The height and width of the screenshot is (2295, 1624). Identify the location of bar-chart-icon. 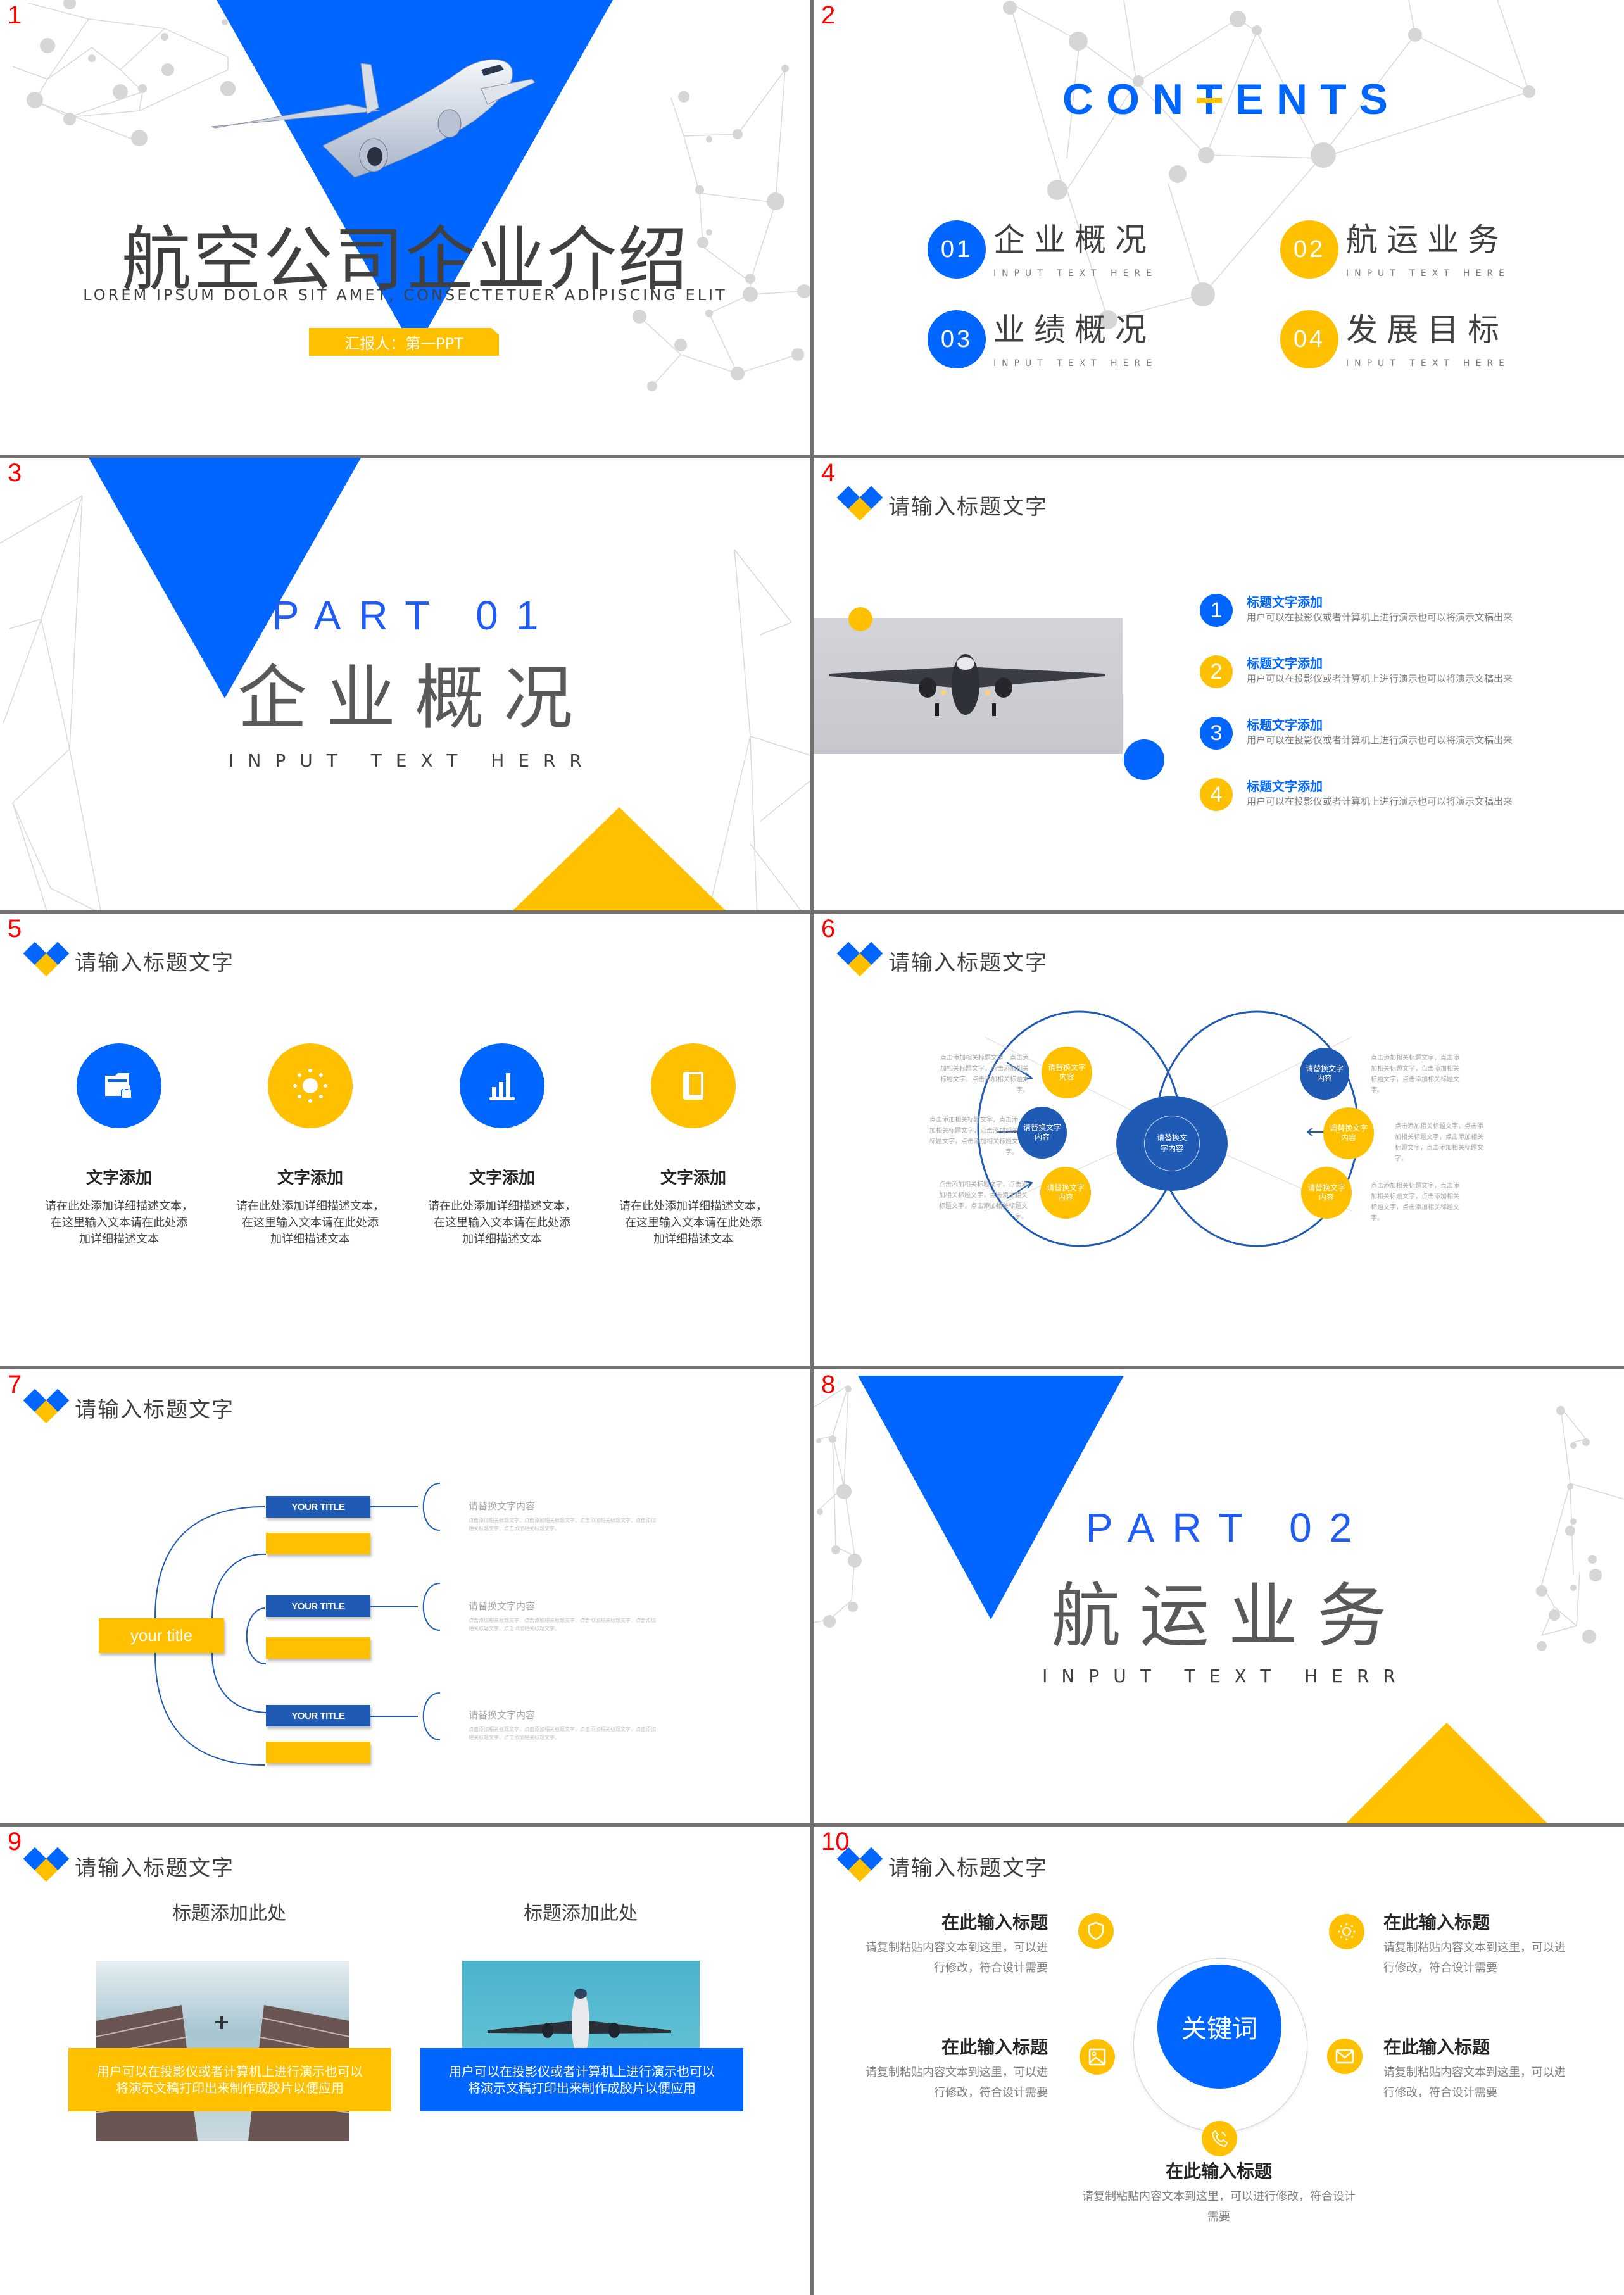
(502, 1086).